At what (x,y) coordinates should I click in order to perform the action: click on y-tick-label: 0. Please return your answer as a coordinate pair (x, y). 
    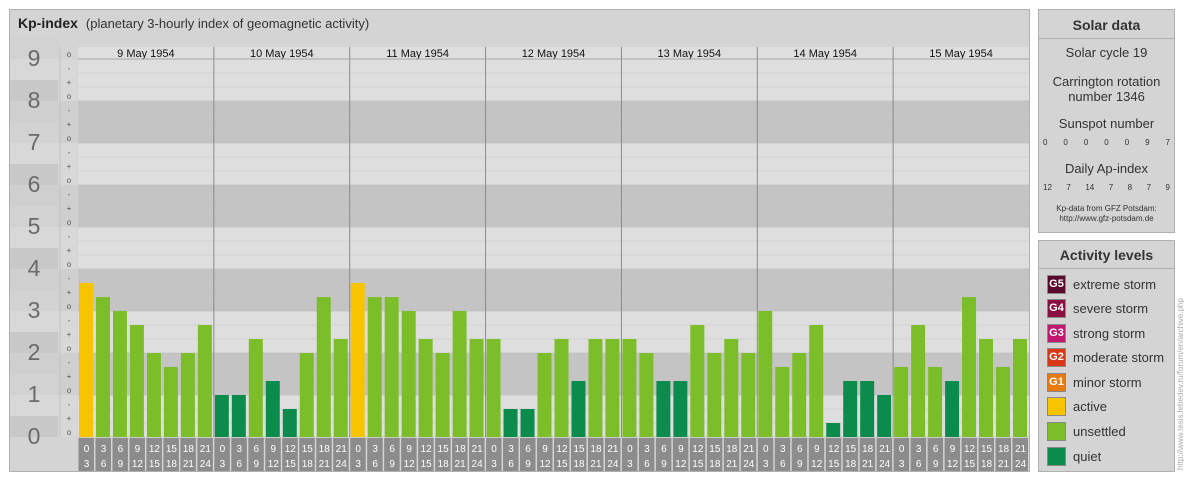
    Looking at the image, I should click on (34, 436).